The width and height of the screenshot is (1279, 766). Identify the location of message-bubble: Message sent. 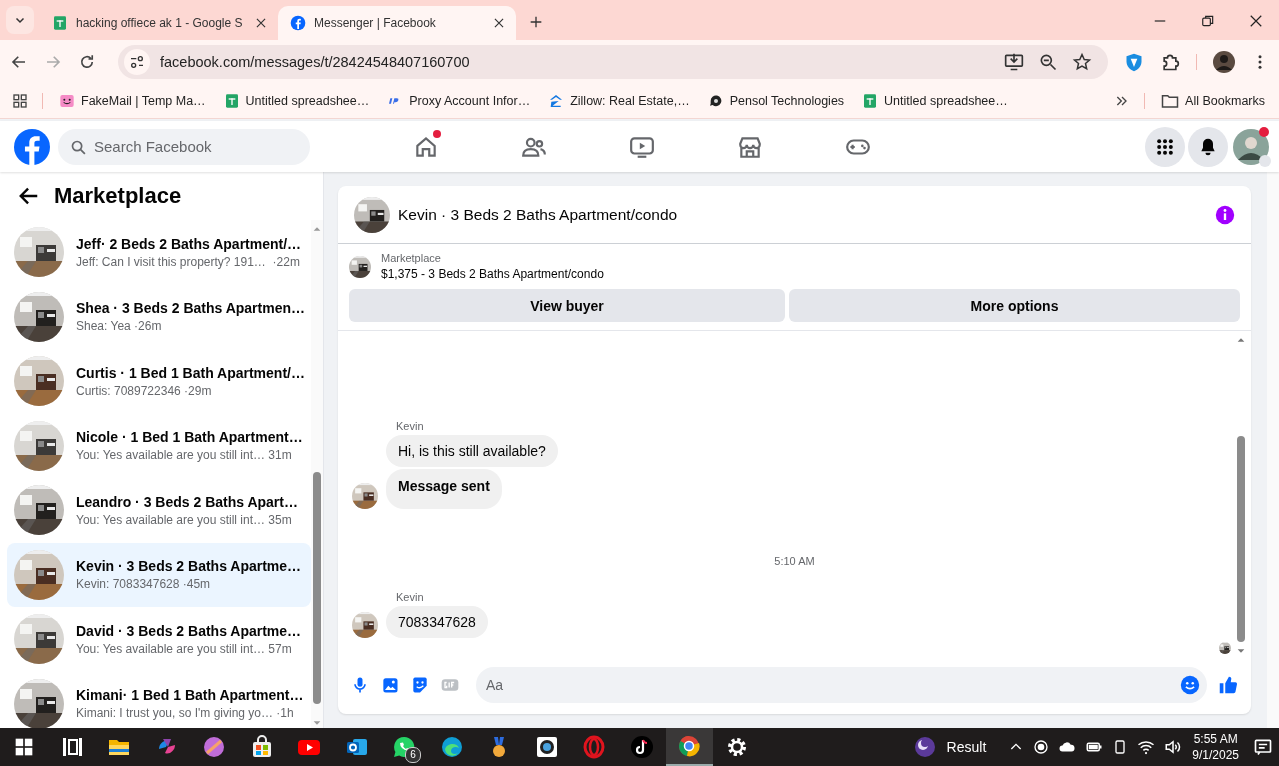
(444, 489).